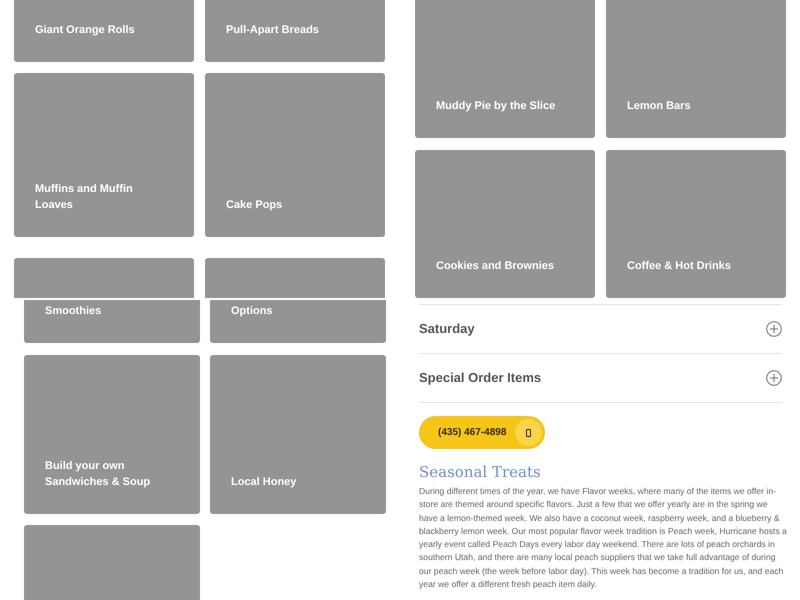 This screenshot has height=600, width=800. Describe the element at coordinates (496, 106) in the screenshot. I see `tile-label: Muddy Pie by the Slice` at that location.